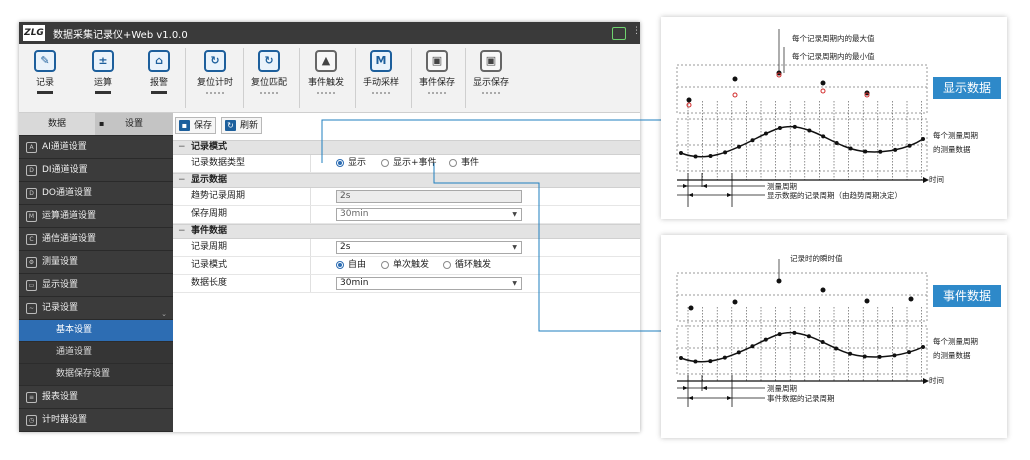  What do you see at coordinates (778, 89) in the screenshot?
I see `max-min-markers` at bounding box center [778, 89].